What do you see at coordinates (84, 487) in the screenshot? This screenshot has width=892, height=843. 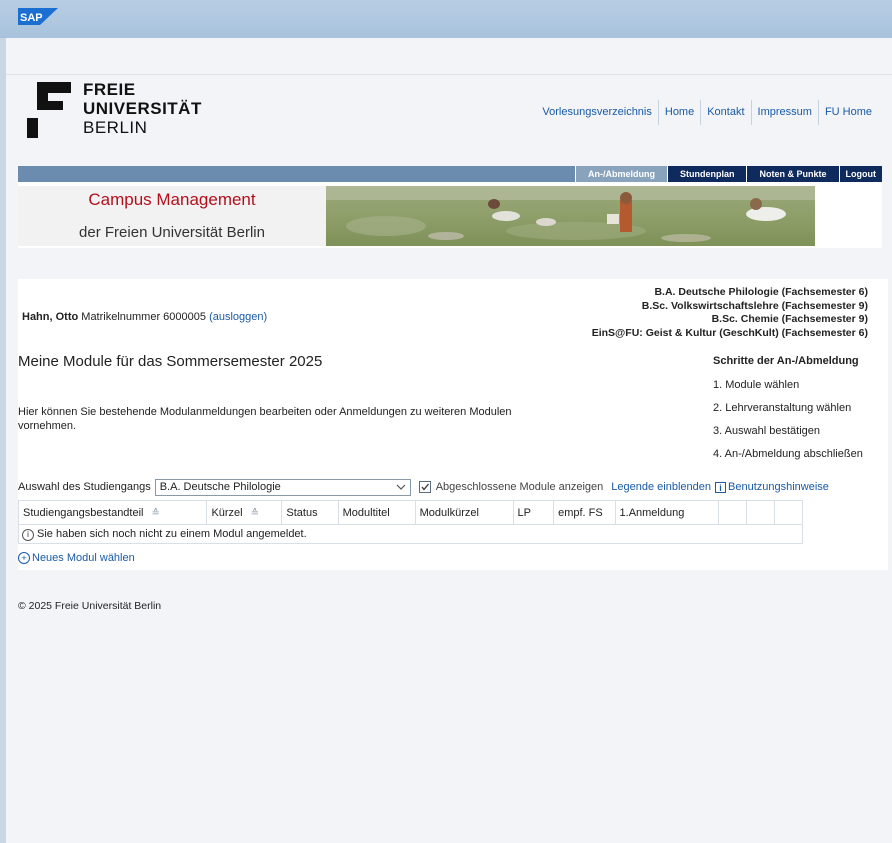 I see `program-select-label: Auswahl des Studiengangs` at bounding box center [84, 487].